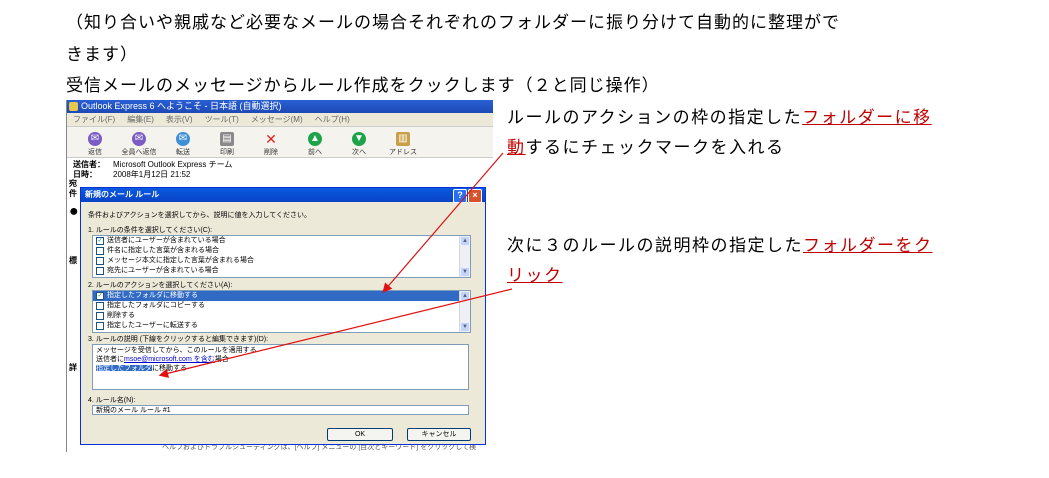 Image resolution: width=1049 pixels, height=478 pixels. Describe the element at coordinates (443, 222) in the screenshot. I see `arrow-to-action` at that location.